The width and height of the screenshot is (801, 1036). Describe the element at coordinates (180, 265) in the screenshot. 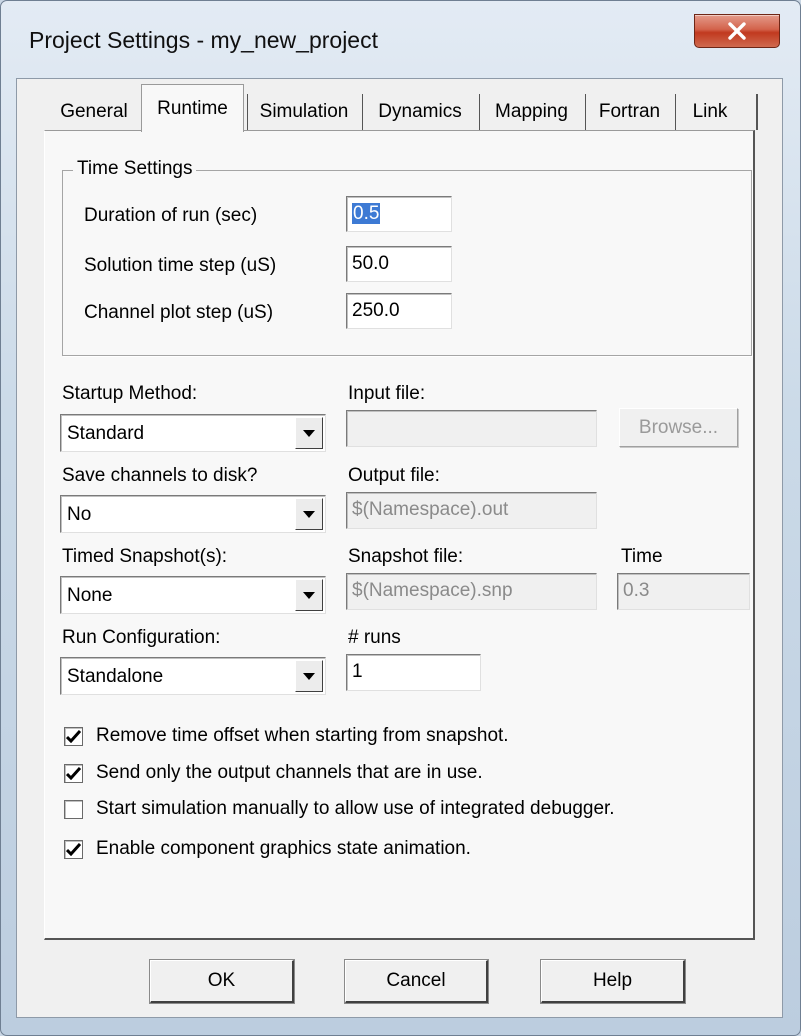

I see `timestep-label: Solution time step (uS)` at that location.